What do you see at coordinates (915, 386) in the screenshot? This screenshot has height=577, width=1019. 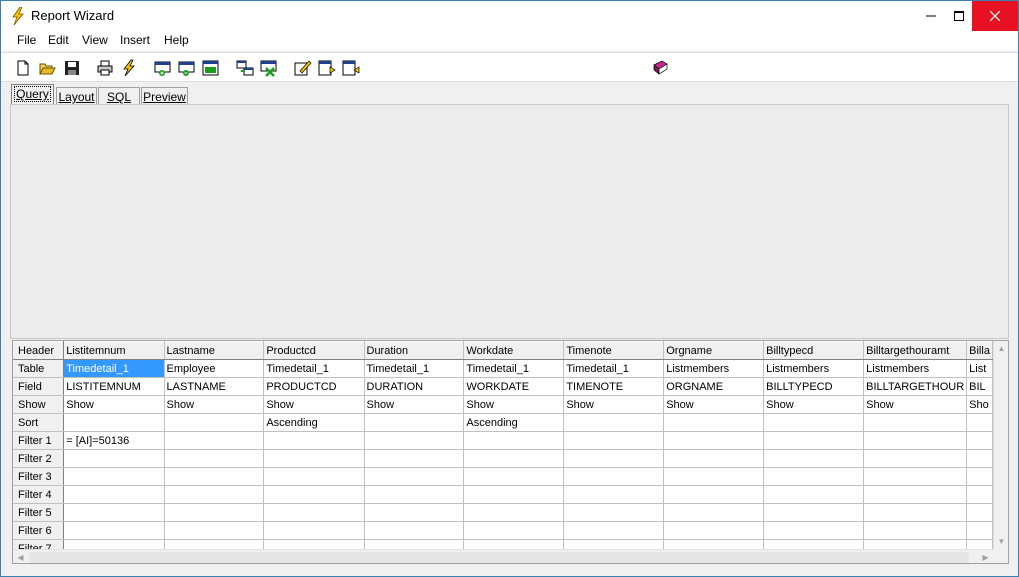 I see `grid-cell: BILLTARGETHOUR` at bounding box center [915, 386].